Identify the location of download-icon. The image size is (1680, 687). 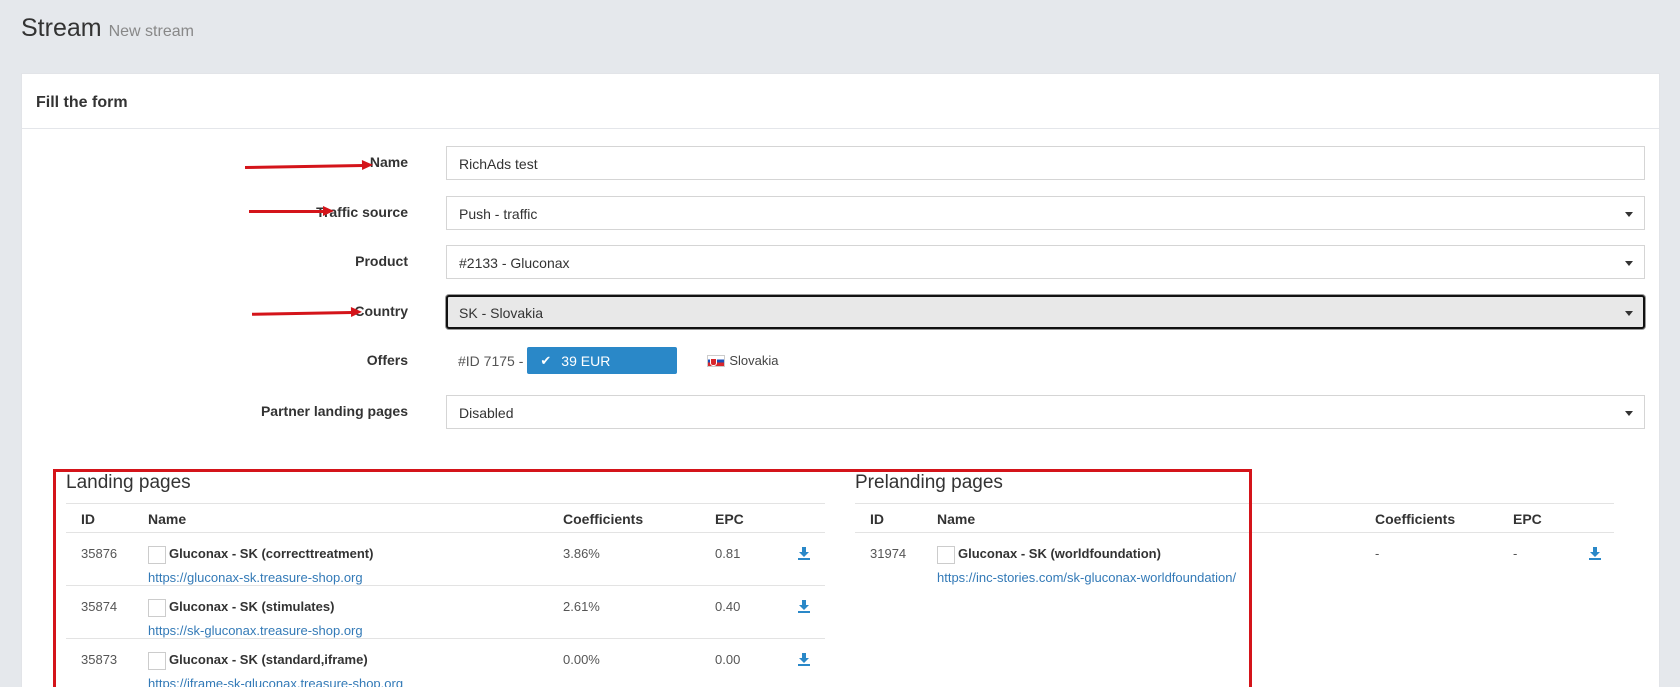
(1595, 553).